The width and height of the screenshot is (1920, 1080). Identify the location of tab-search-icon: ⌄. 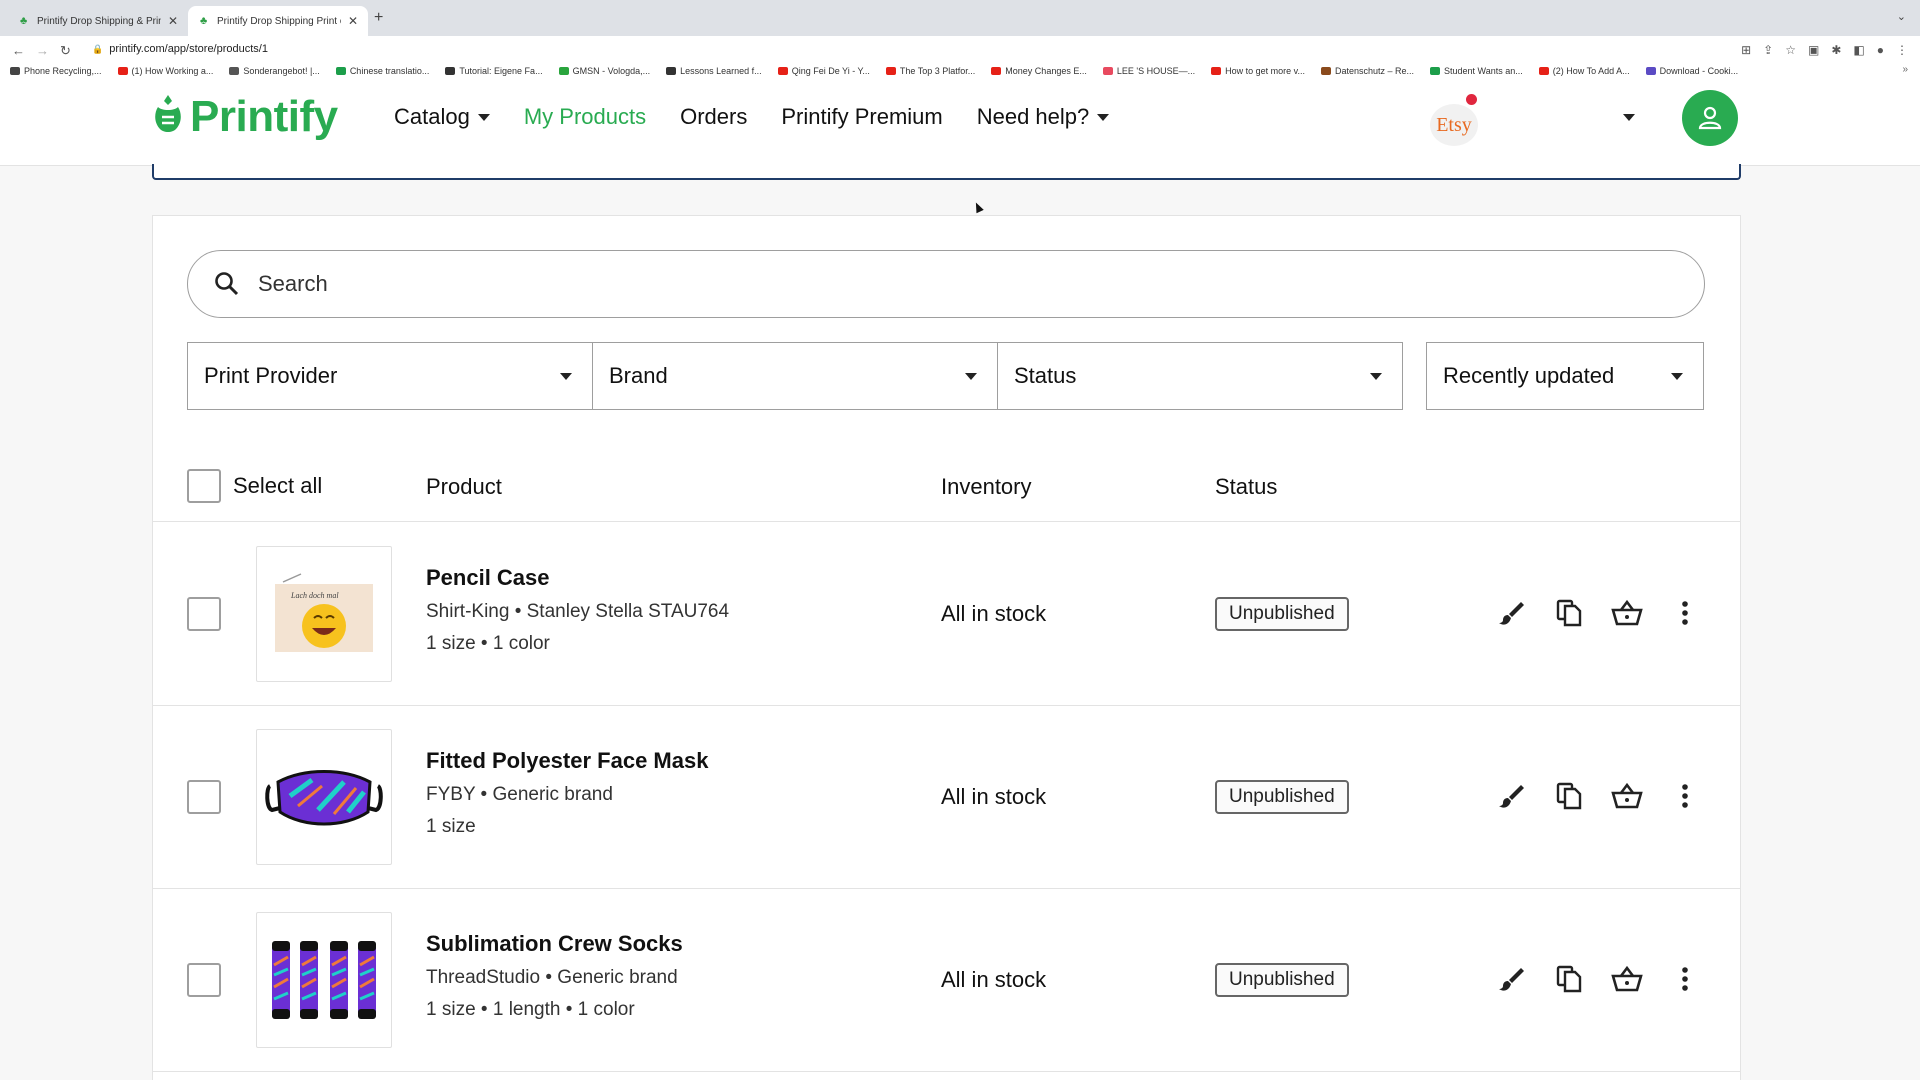
(1901, 16).